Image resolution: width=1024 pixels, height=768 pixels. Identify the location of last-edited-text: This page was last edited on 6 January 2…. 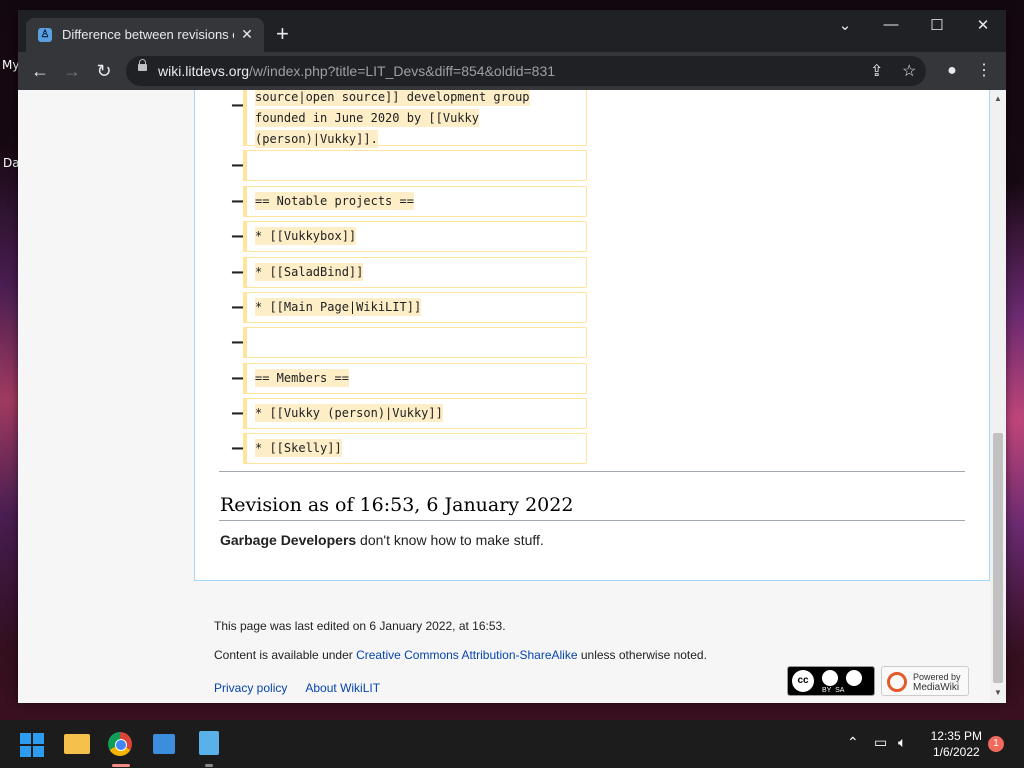
(360, 626).